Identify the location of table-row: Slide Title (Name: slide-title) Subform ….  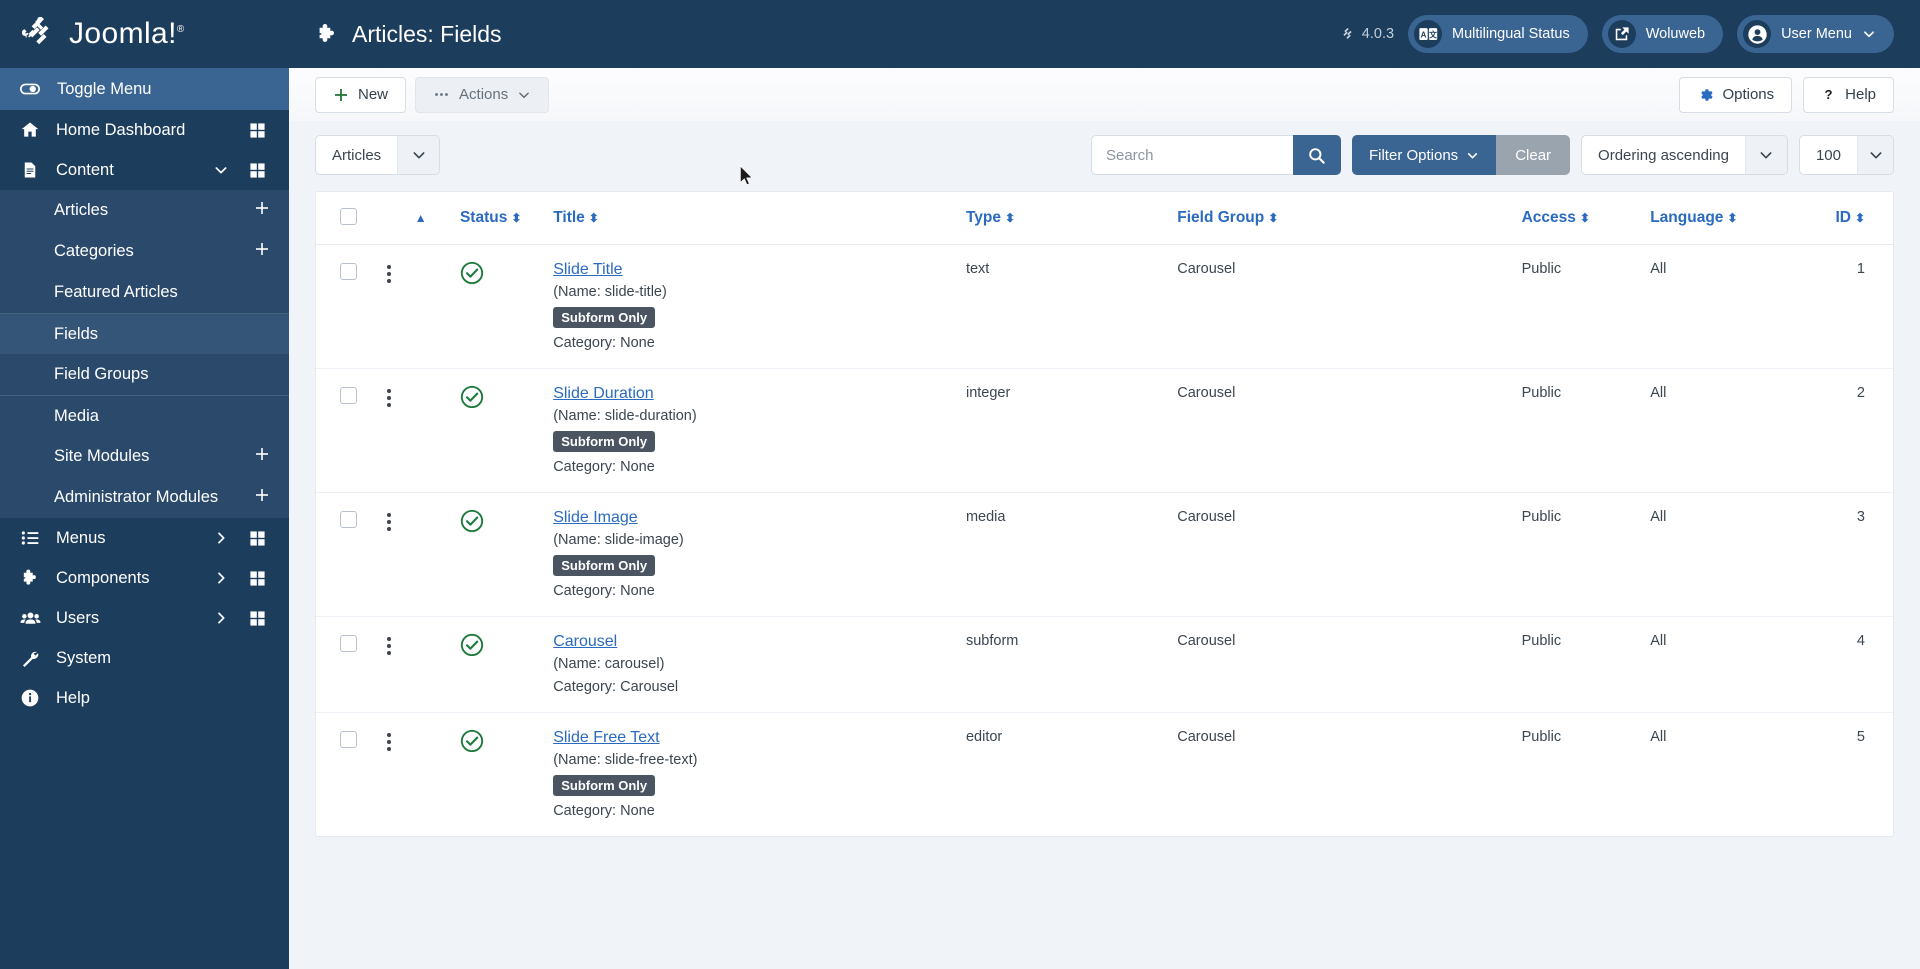
(1104, 306).